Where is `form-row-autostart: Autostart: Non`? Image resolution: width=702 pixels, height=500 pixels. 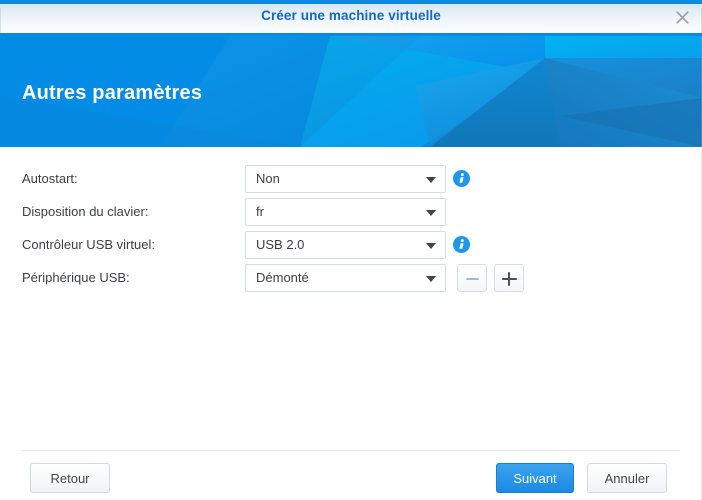
form-row-autostart: Autostart: Non is located at coordinates (351, 179).